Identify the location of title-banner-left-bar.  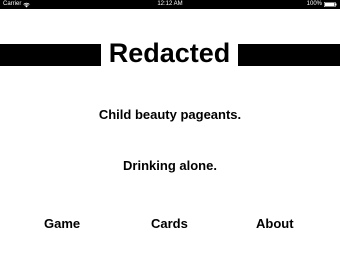
(50, 55).